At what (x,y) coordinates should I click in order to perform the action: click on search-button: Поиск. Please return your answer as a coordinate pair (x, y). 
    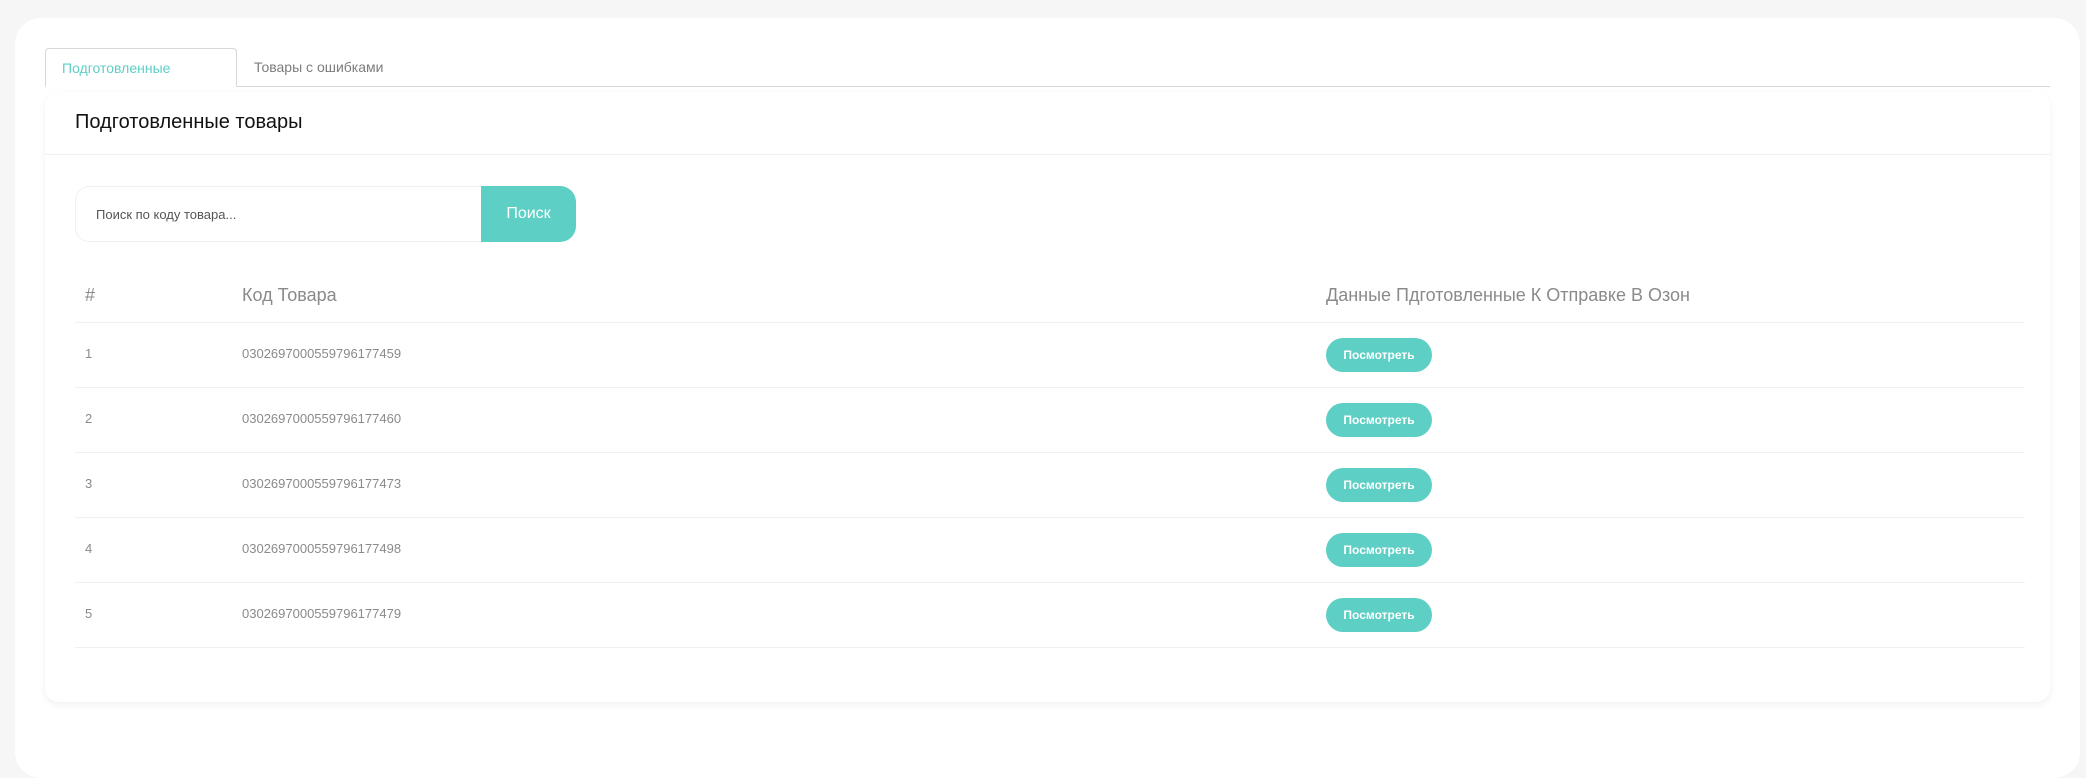
    Looking at the image, I should click on (528, 214).